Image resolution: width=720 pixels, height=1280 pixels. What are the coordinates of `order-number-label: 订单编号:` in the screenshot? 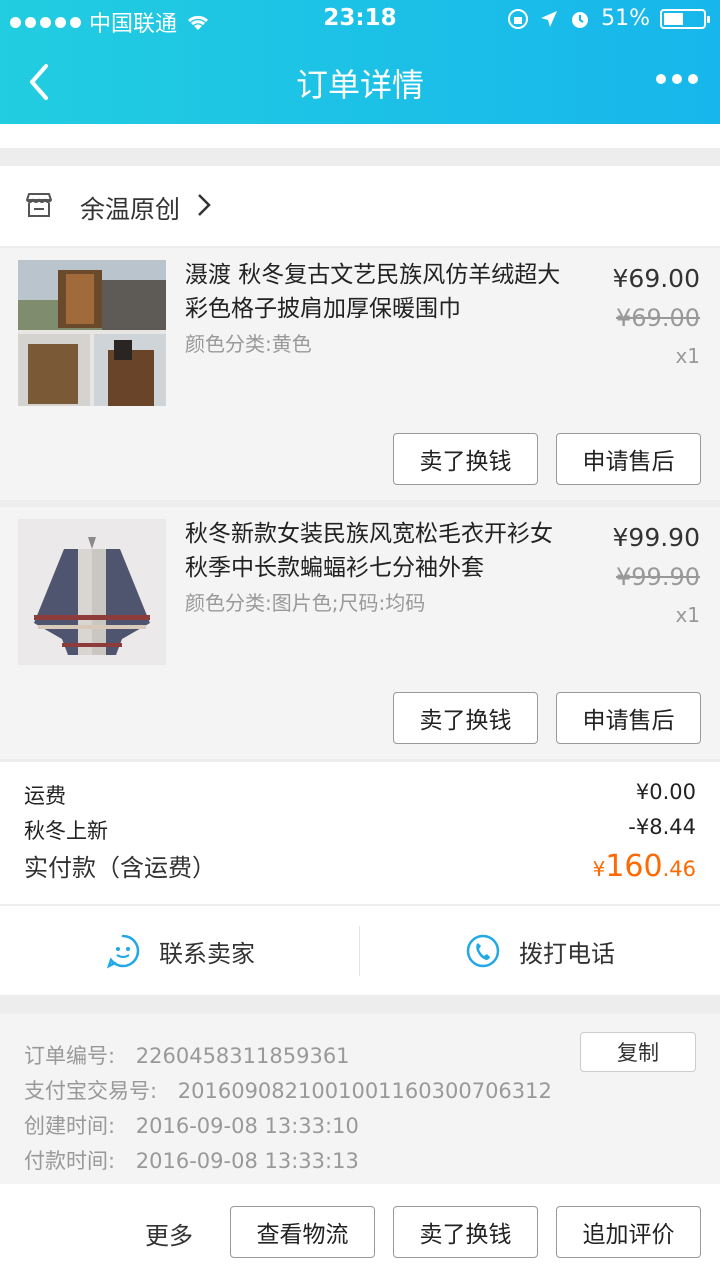 It's located at (70, 1056).